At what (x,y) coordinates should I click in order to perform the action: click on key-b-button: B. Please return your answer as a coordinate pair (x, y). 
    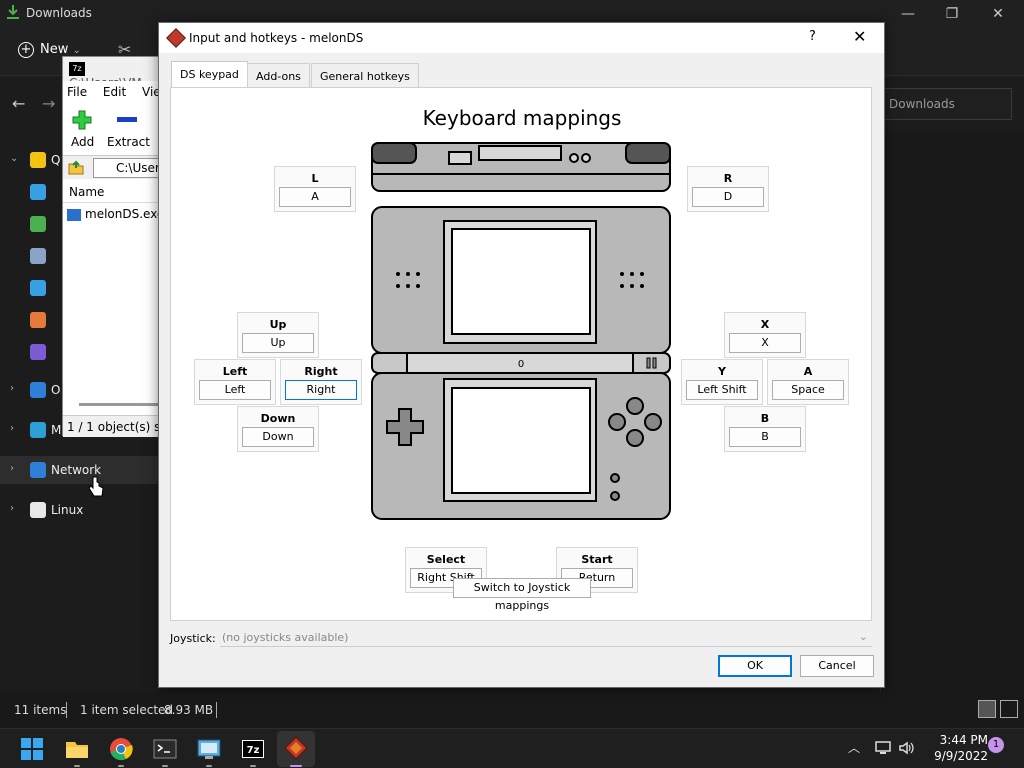
    Looking at the image, I should click on (765, 437).